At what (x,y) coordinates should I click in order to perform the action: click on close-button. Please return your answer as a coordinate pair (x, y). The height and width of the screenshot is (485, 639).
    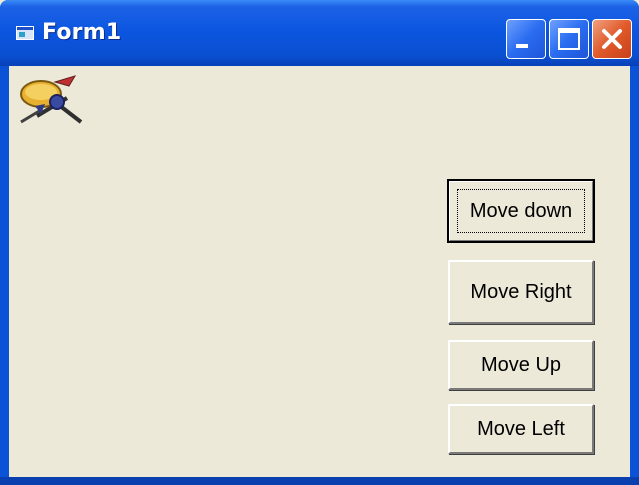
    Looking at the image, I should click on (612, 39).